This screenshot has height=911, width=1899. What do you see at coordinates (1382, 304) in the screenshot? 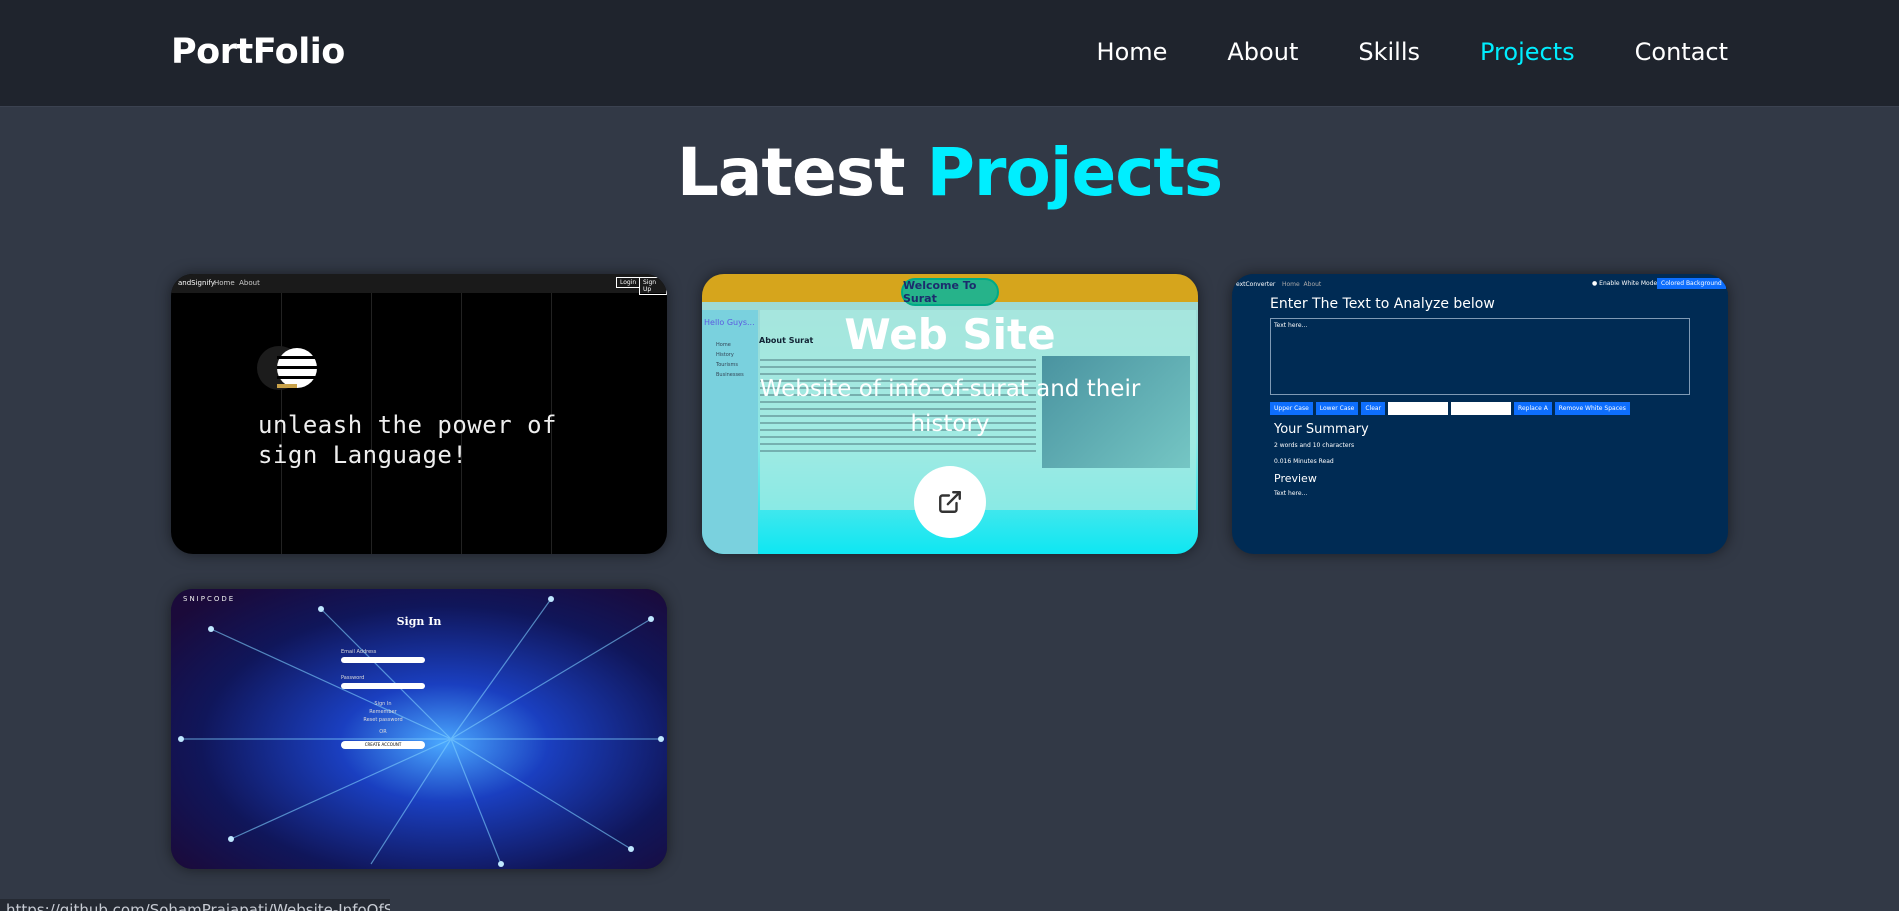
I see `preview-heading: Enter The Text to Analyze below` at bounding box center [1382, 304].